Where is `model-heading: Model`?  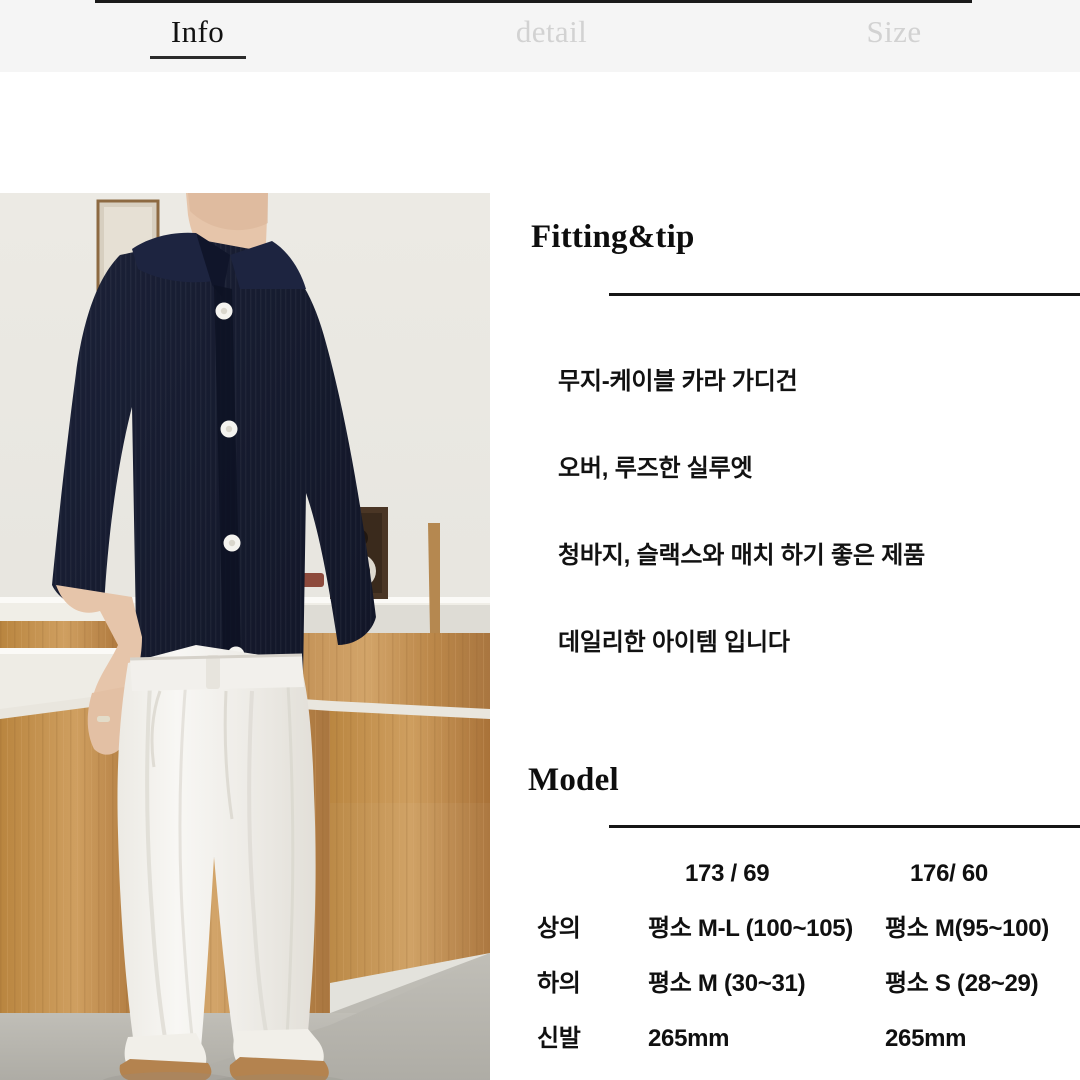 model-heading: Model is located at coordinates (573, 780).